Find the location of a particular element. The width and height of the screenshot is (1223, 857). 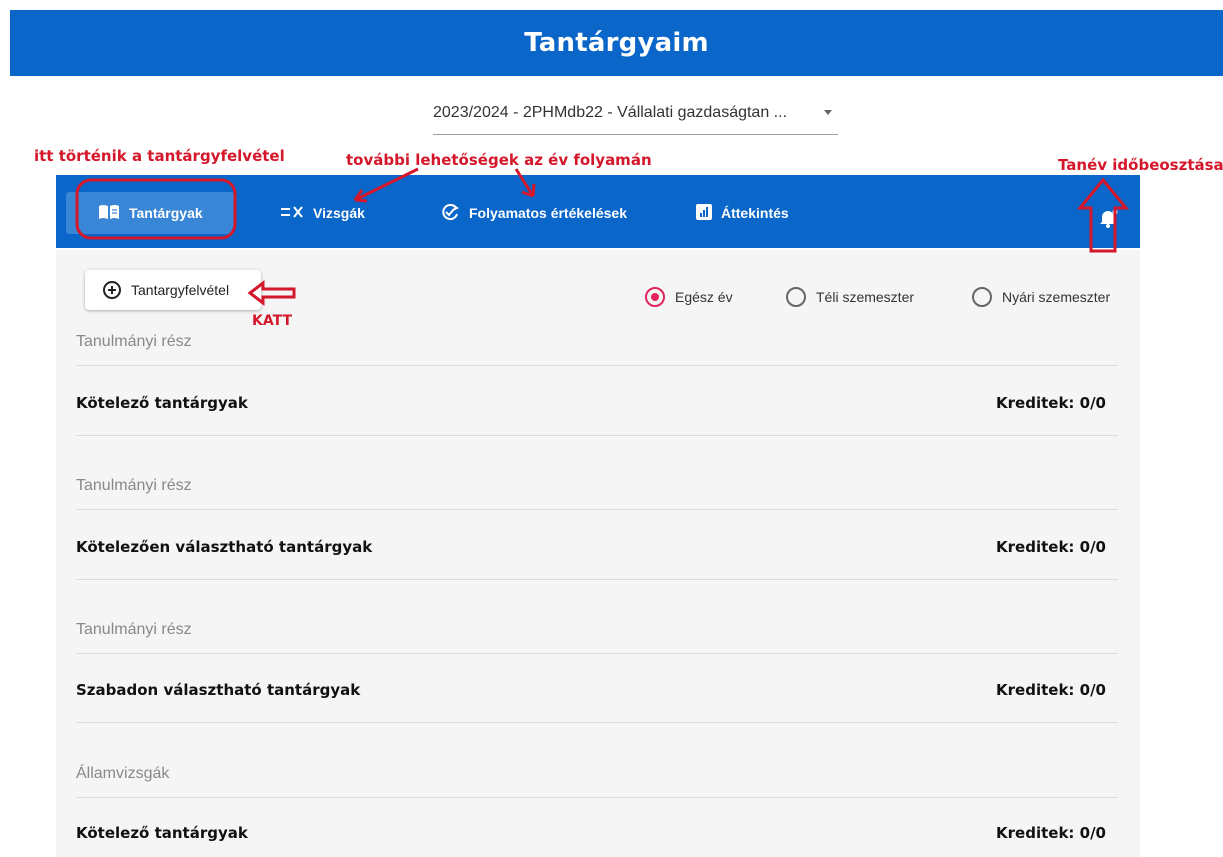

arrow-left-add is located at coordinates (271, 293).